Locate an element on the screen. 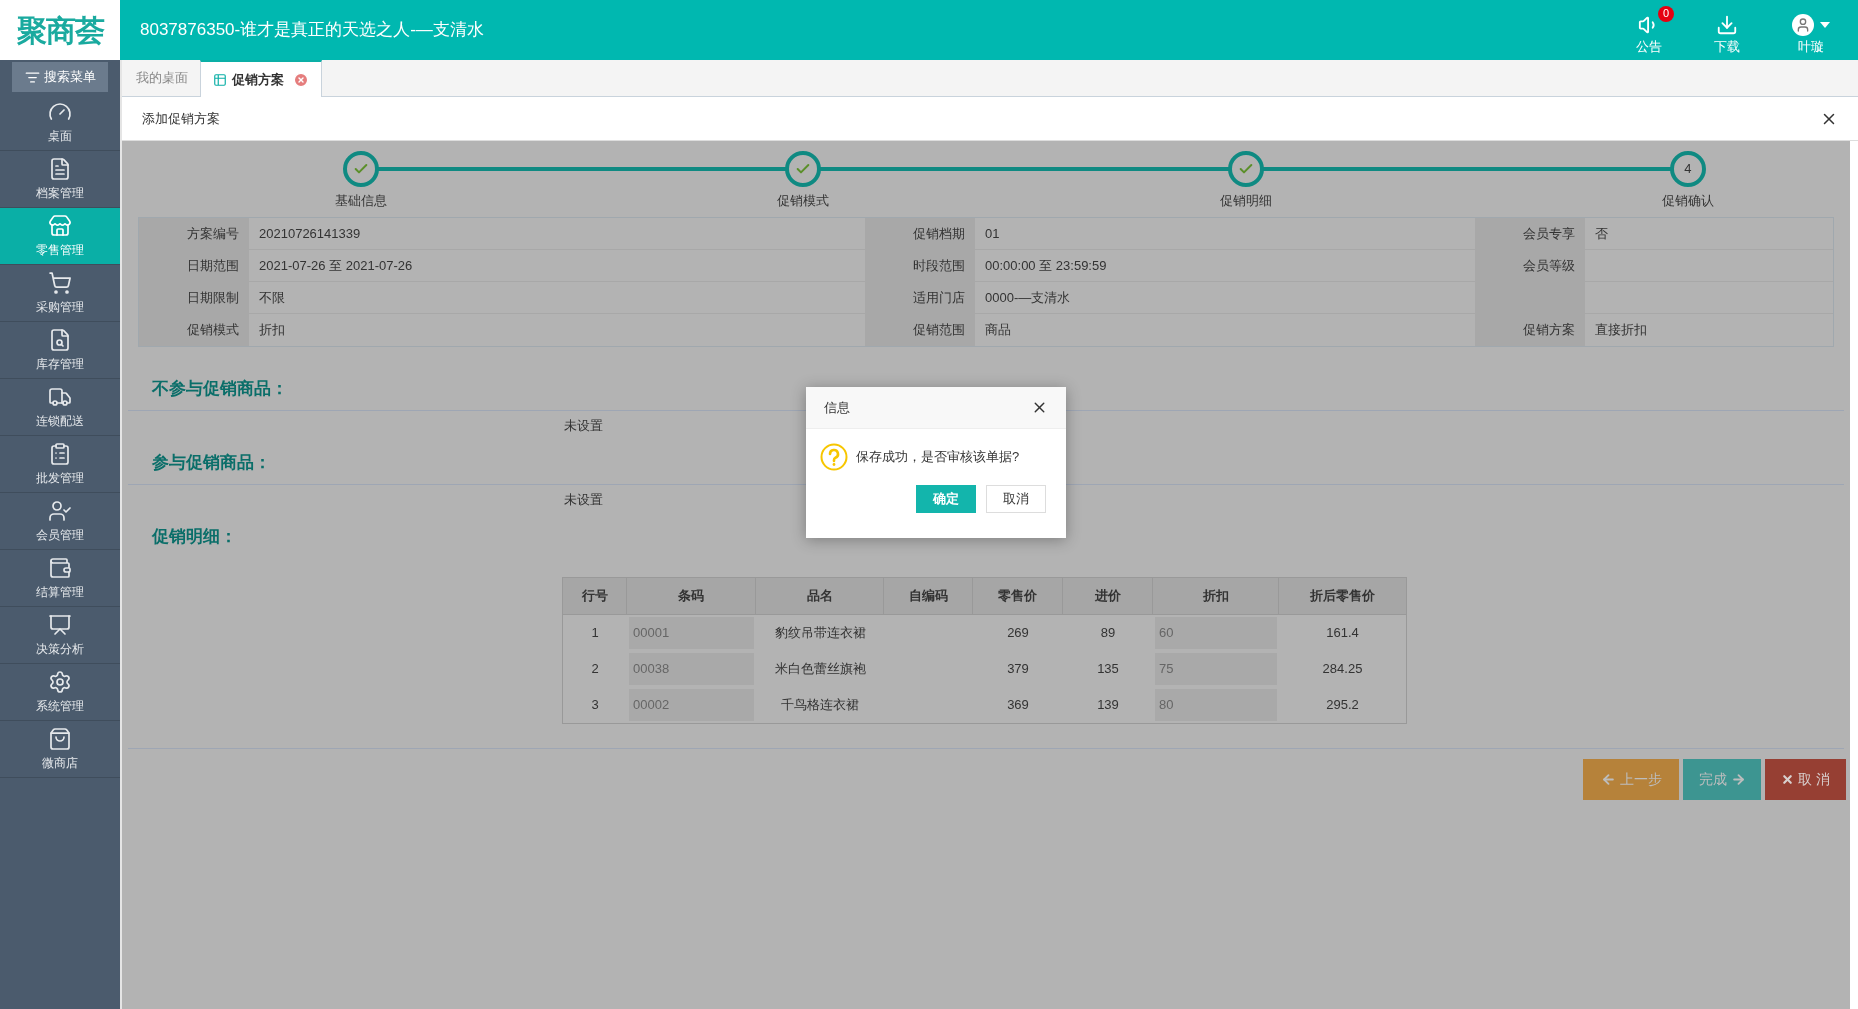 The width and height of the screenshot is (1858, 1009). table-cell-text: 139 is located at coordinates (1108, 705).